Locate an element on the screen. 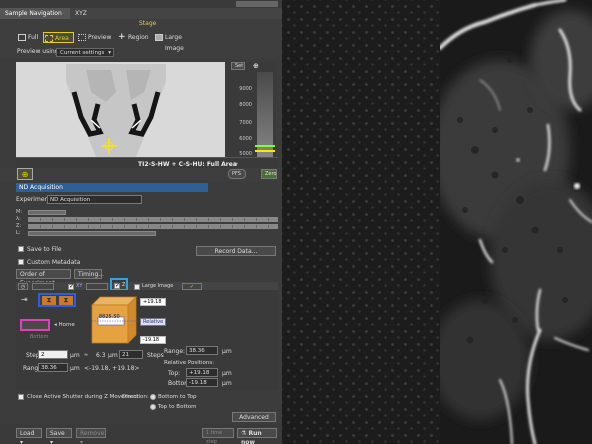 The image size is (592, 444). tab-time is located at coordinates (43, 286).